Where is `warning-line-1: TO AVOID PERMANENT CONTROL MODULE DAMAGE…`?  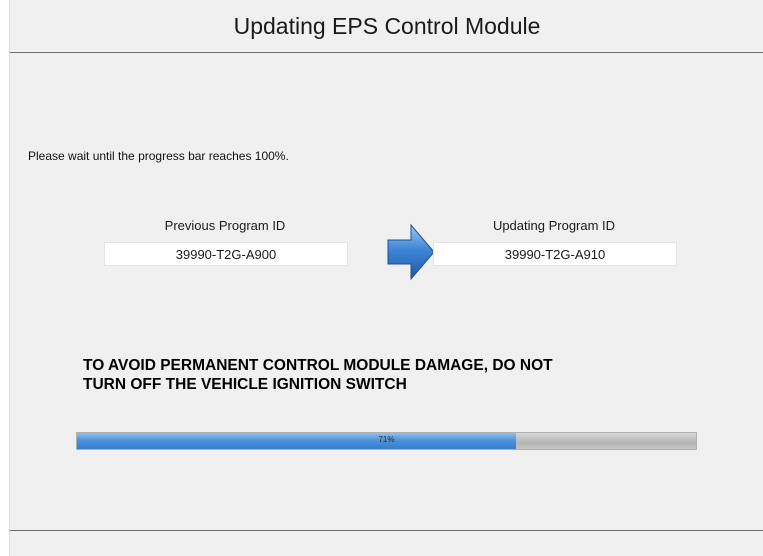
warning-line-1: TO AVOID PERMANENT CONTROL MODULE DAMAGE… is located at coordinates (318, 365).